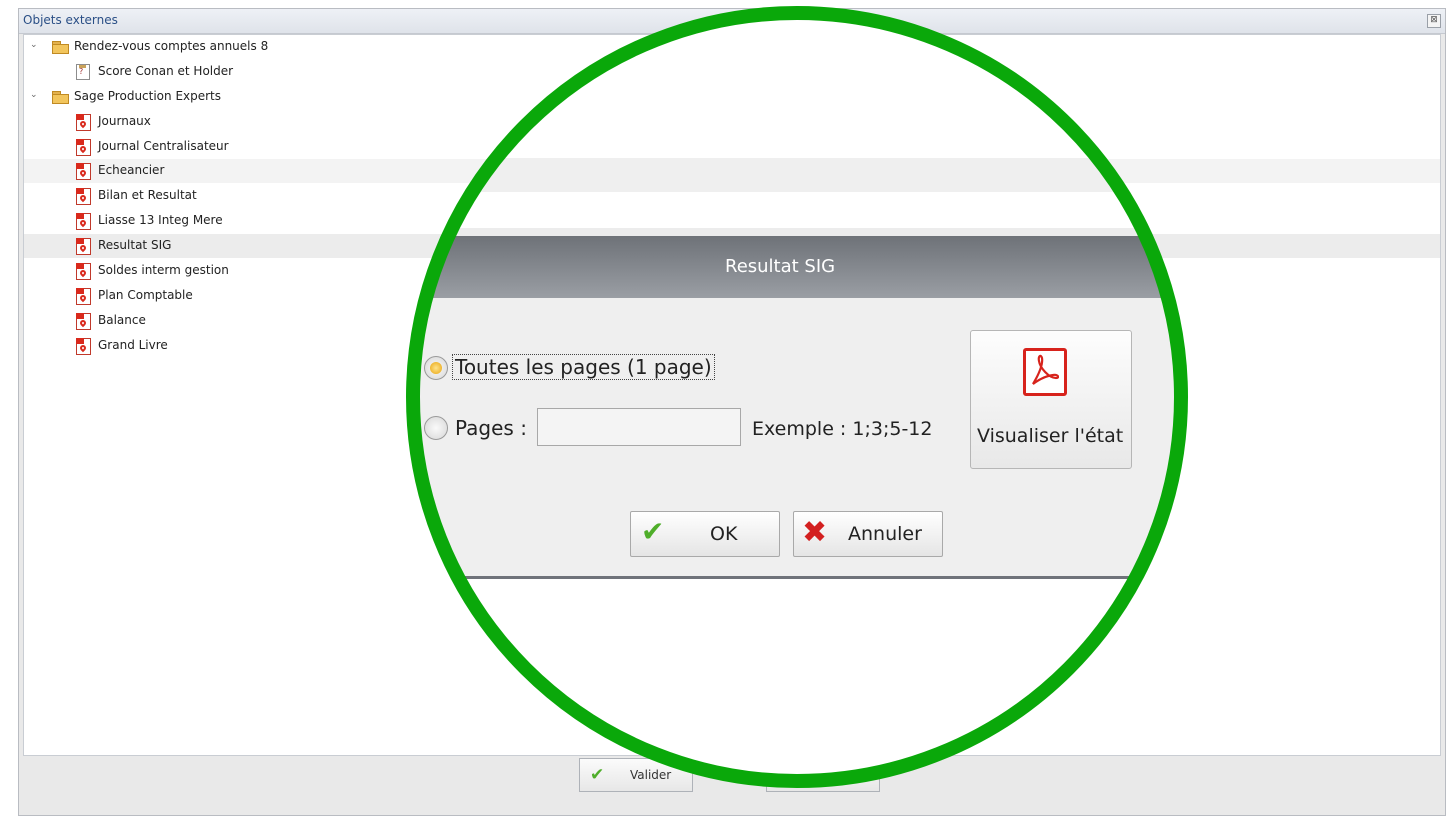  What do you see at coordinates (171, 46) in the screenshot?
I see `tree-item-label: Rendez-vous comptes annuels 8` at bounding box center [171, 46].